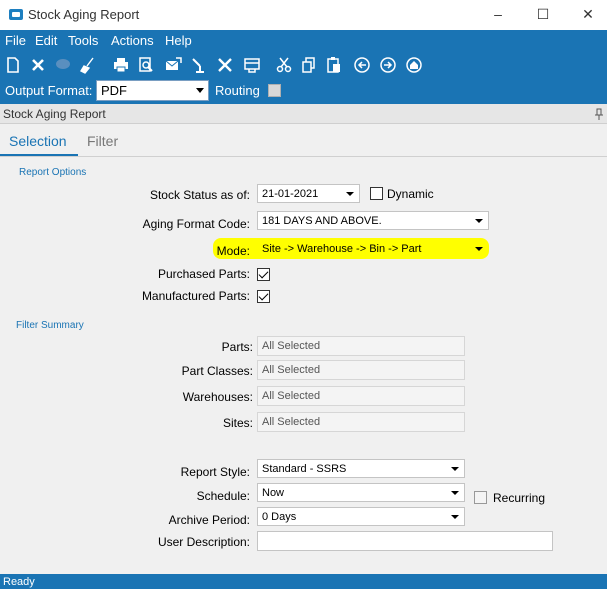 The height and width of the screenshot is (589, 607). I want to click on forward-icon, so click(388, 65).